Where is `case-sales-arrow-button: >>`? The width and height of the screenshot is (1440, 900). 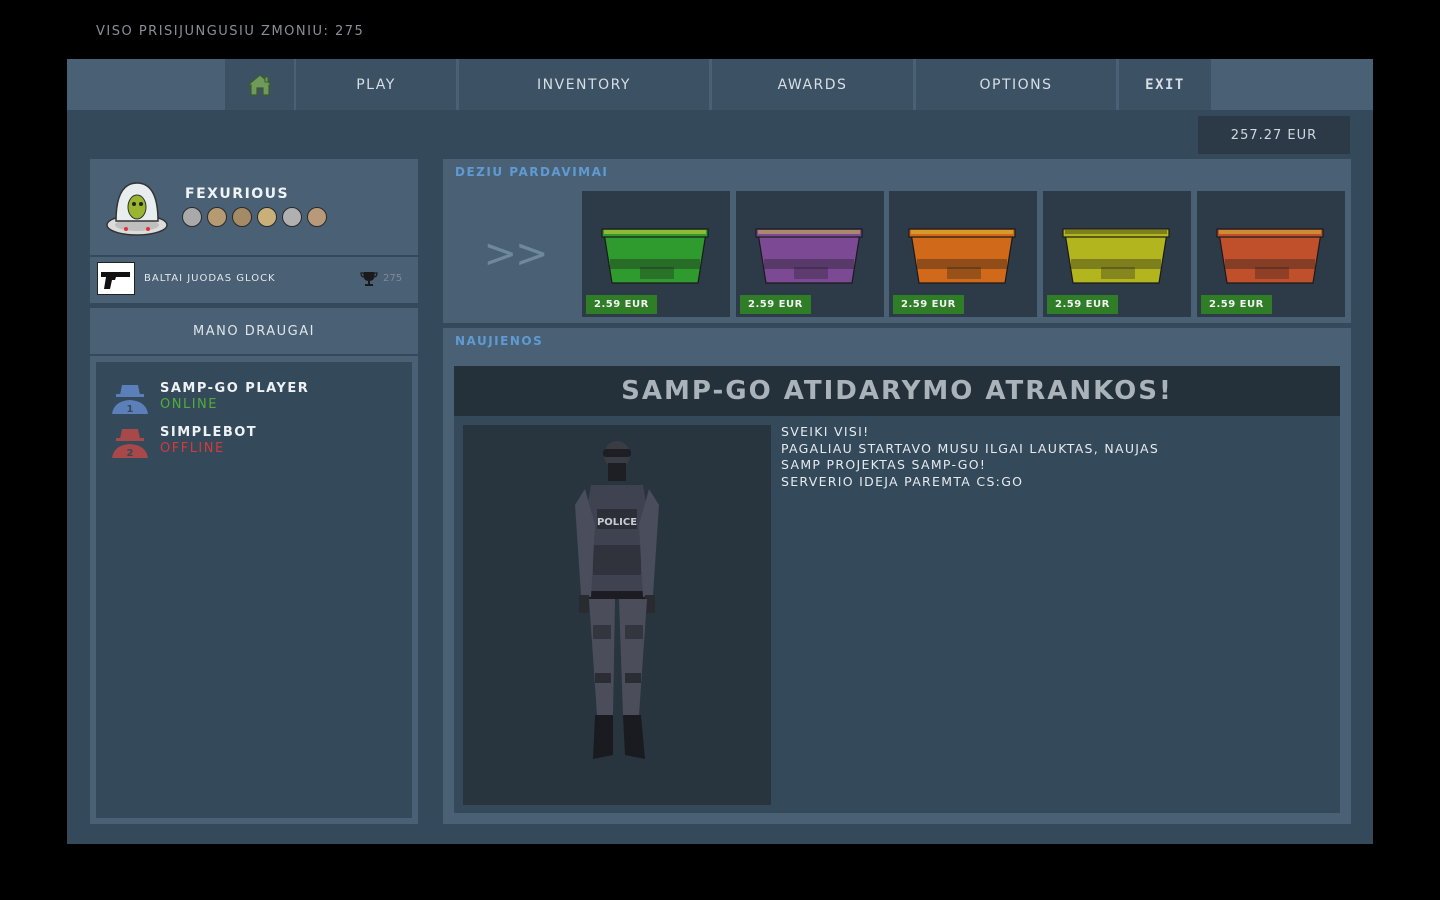 case-sales-arrow-button: >> is located at coordinates (515, 254).